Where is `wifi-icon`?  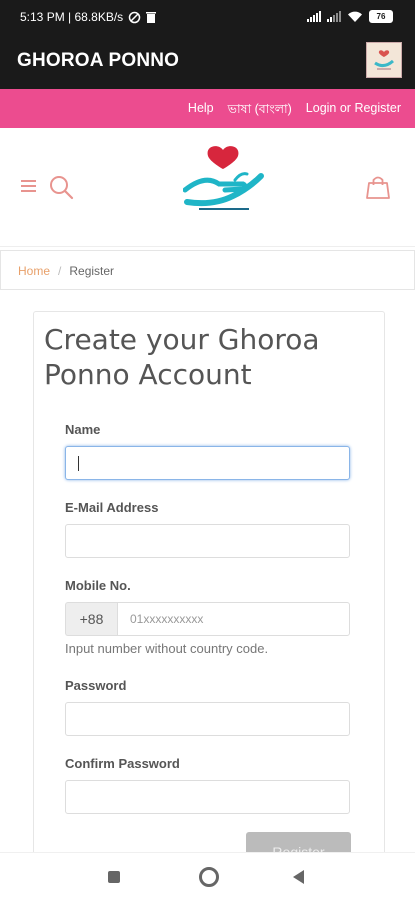
wifi-icon is located at coordinates (355, 16).